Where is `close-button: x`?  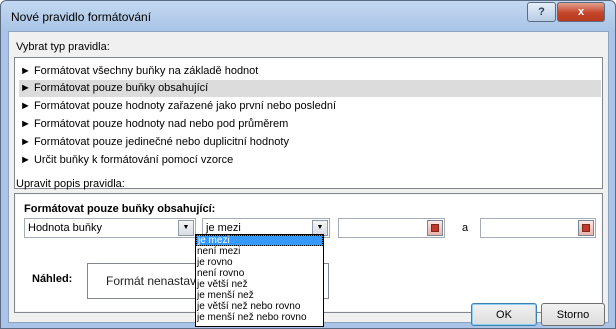 close-button: x is located at coordinates (581, 12).